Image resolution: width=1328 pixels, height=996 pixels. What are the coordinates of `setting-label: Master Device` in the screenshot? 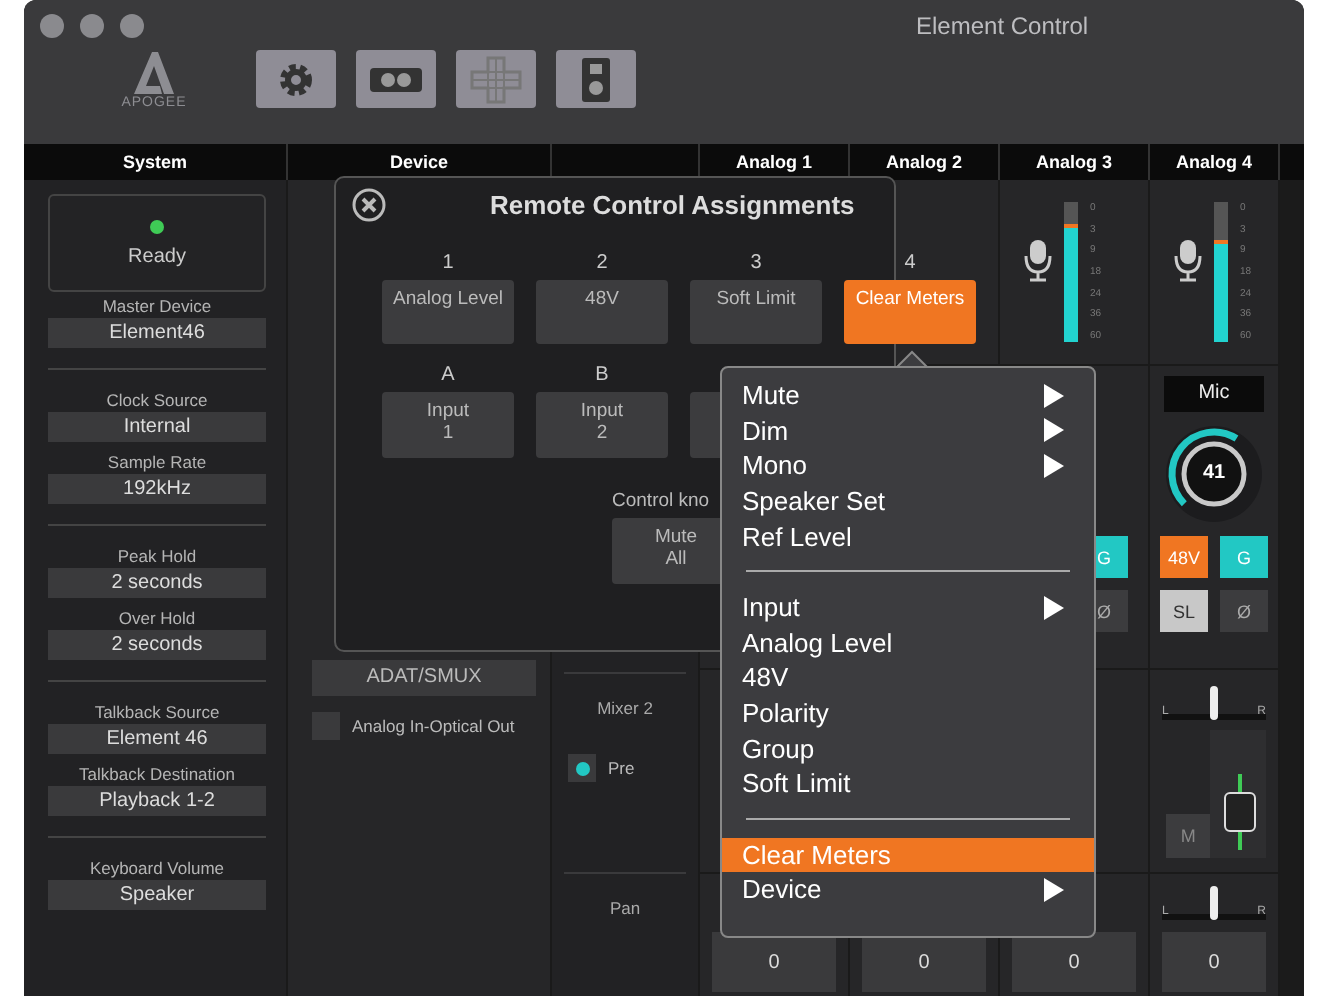 It's located at (157, 306).